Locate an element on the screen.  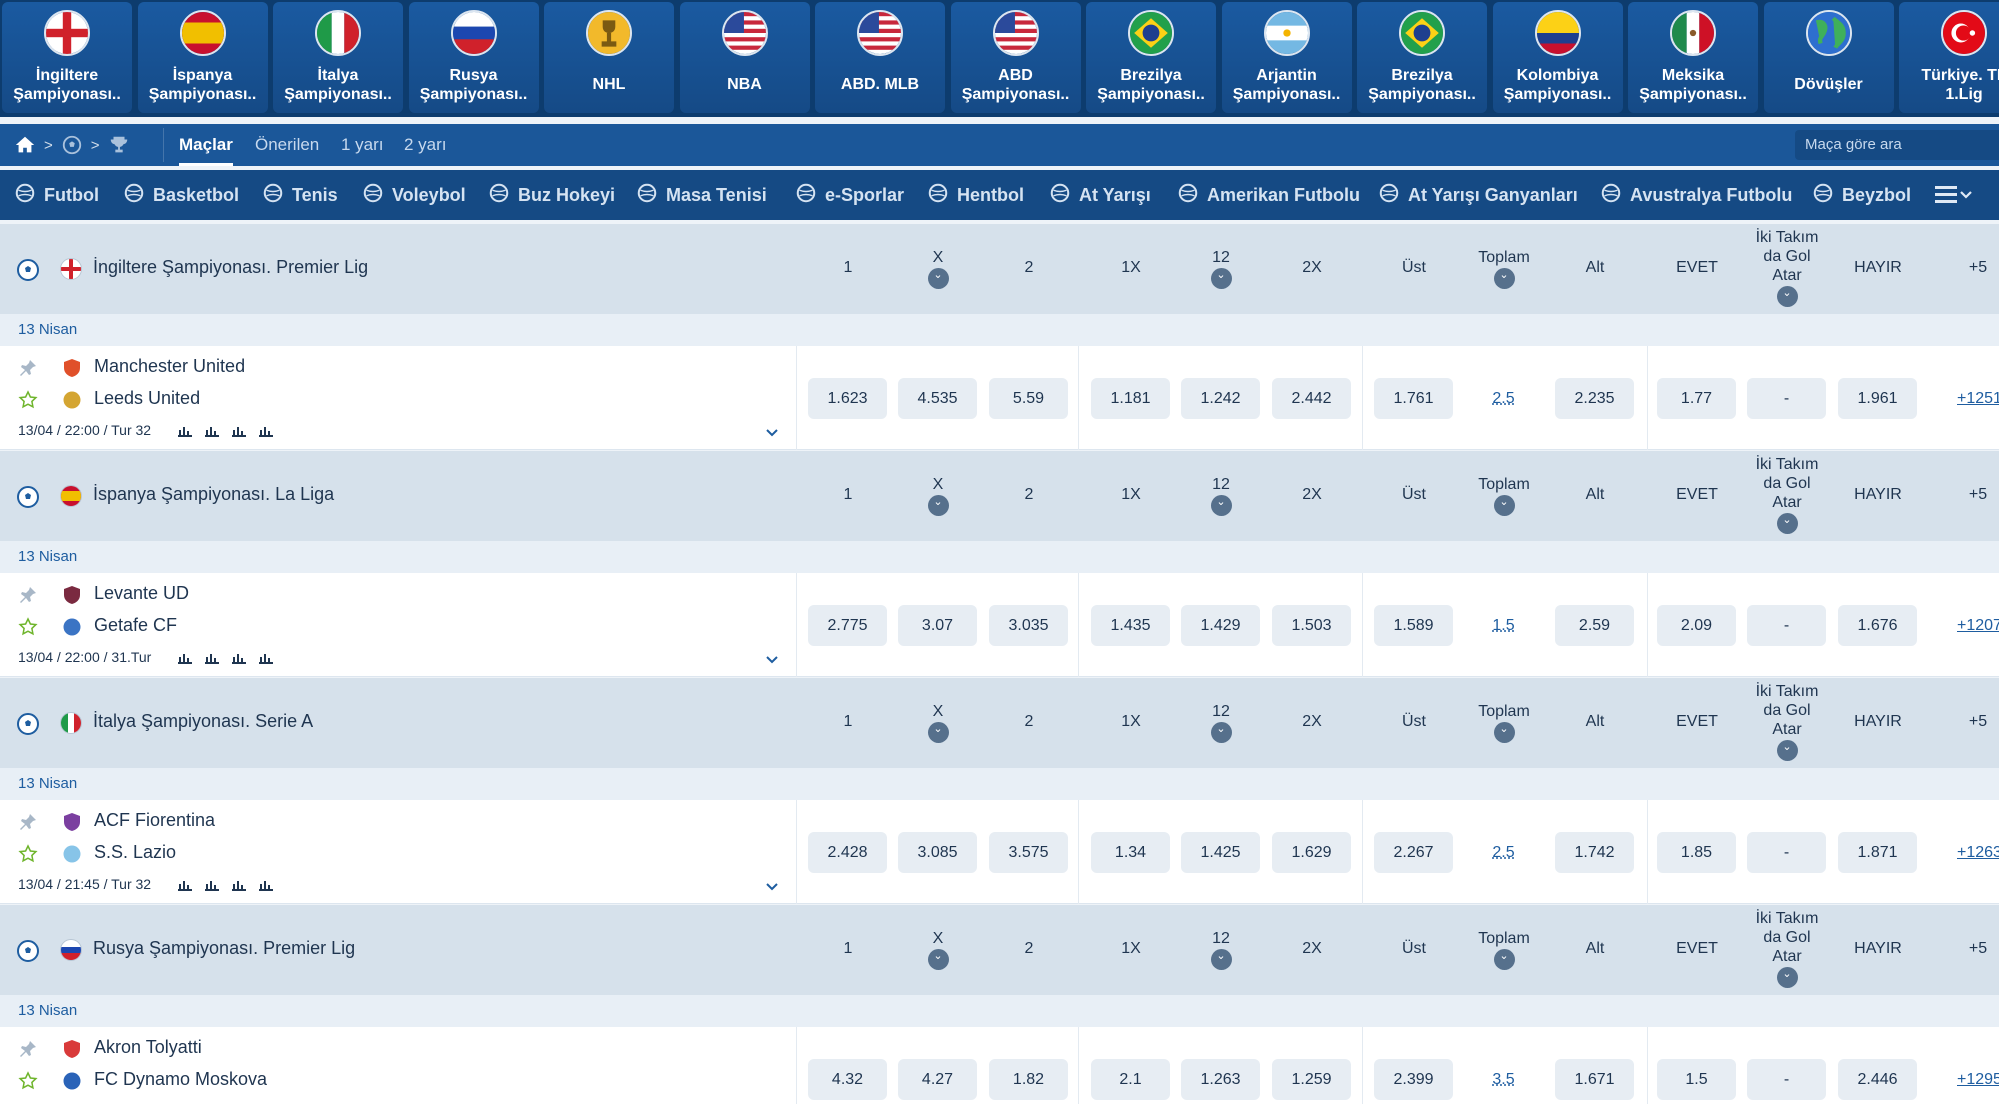
home-team-name: Manchester United is located at coordinates (169, 366).